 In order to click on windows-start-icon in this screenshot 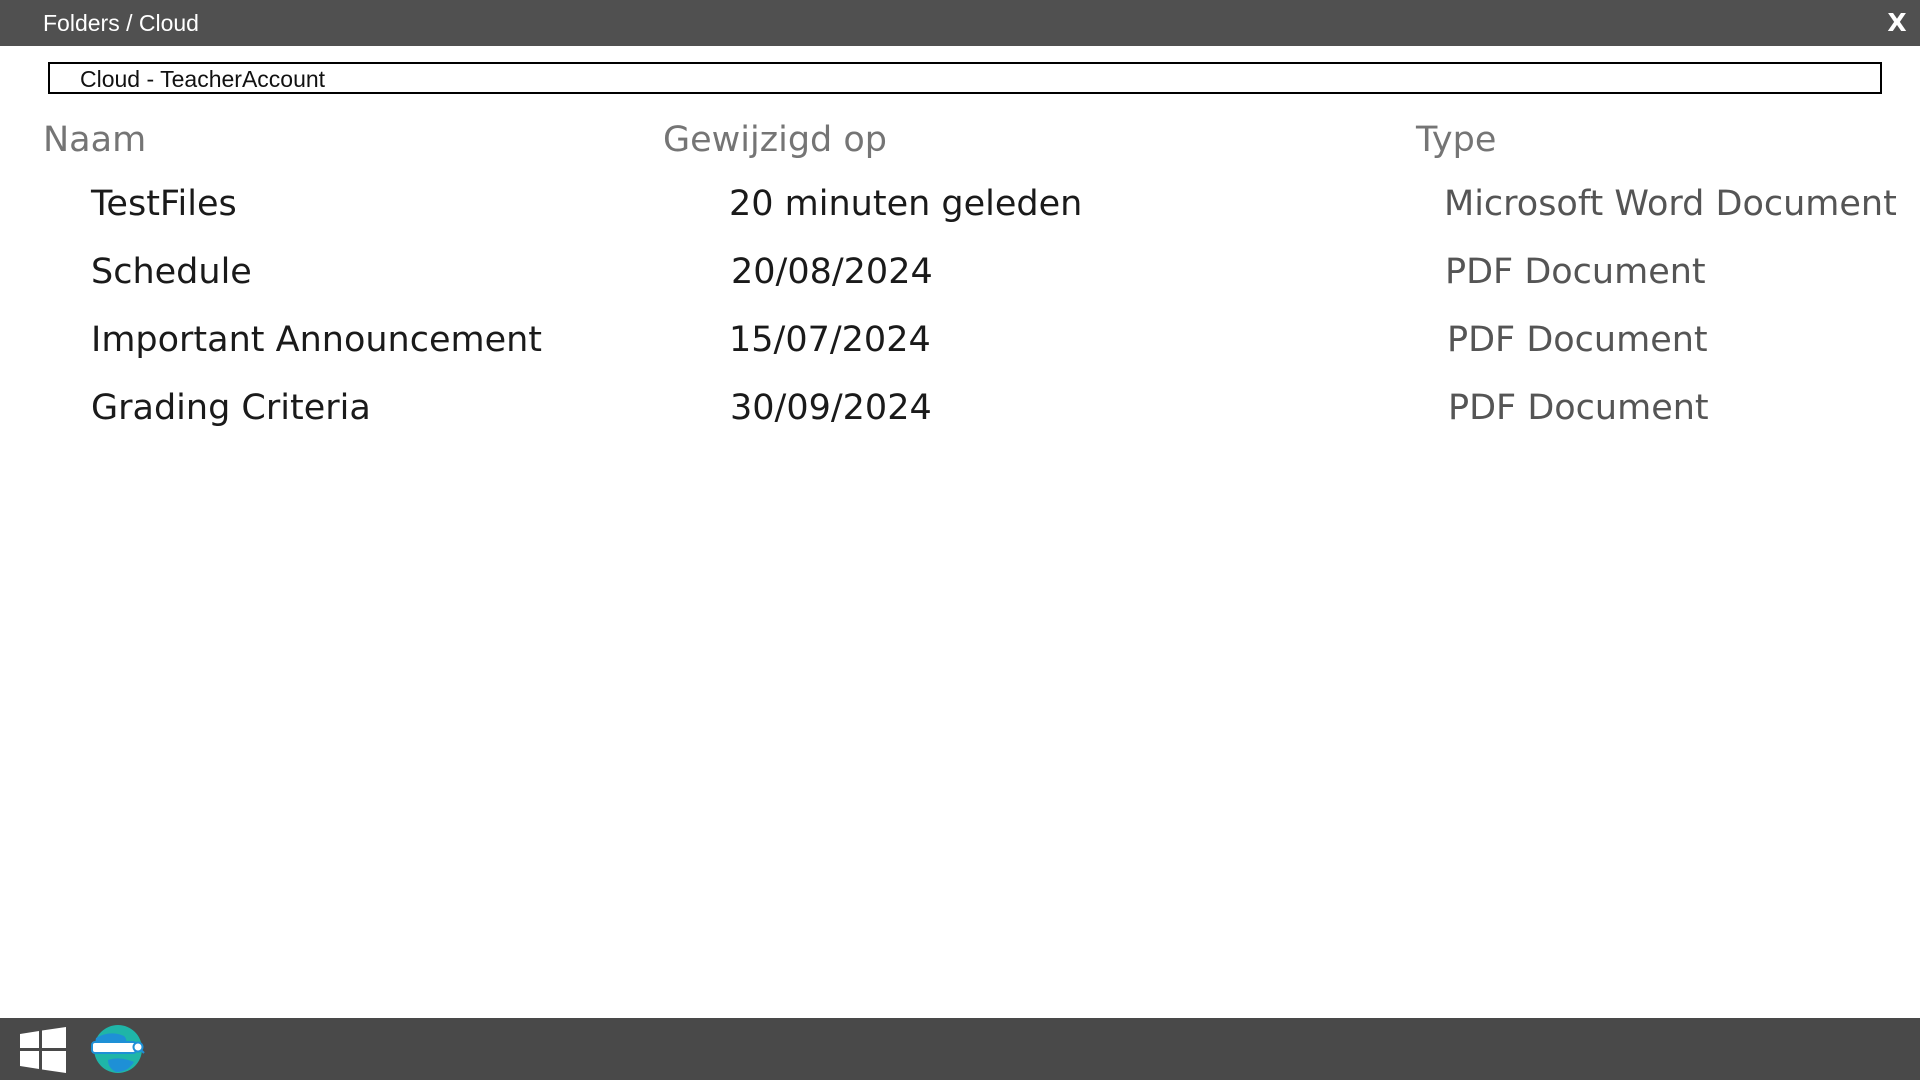, I will do `click(43, 1050)`.